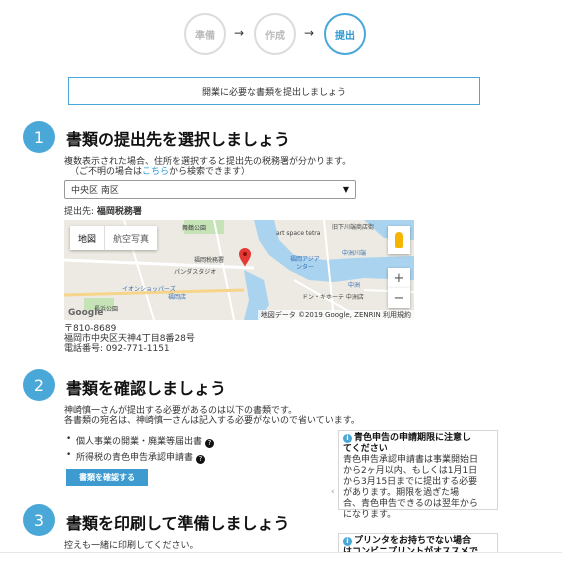  What do you see at coordinates (305, 267) in the screenshot?
I see `map-label: ンター` at bounding box center [305, 267].